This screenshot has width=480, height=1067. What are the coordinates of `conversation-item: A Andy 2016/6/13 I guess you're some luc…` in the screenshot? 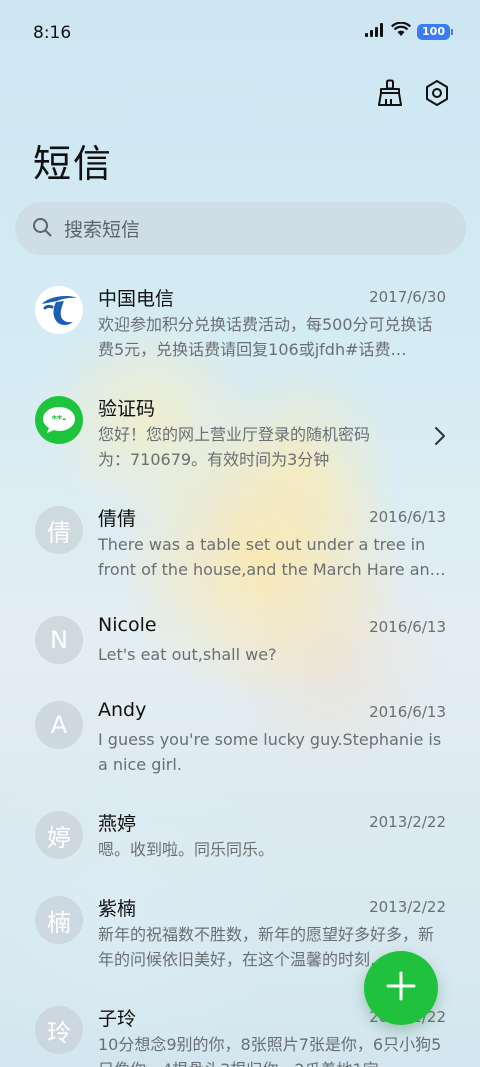 It's located at (240, 738).